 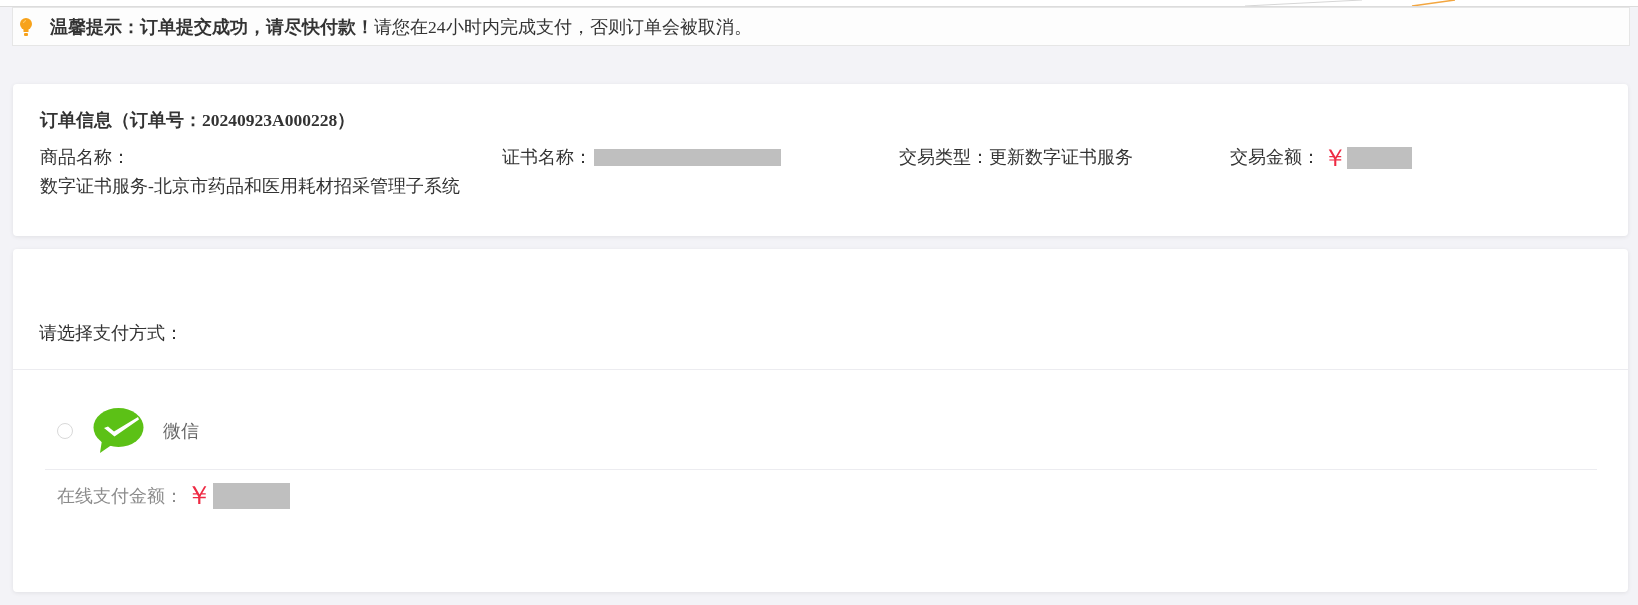 What do you see at coordinates (401, 27) in the screenshot?
I see `notice-text: 温馨提示：订单提交成功，请尽快付款！请您在24小时内完成支付，否则订单会被取消。` at bounding box center [401, 27].